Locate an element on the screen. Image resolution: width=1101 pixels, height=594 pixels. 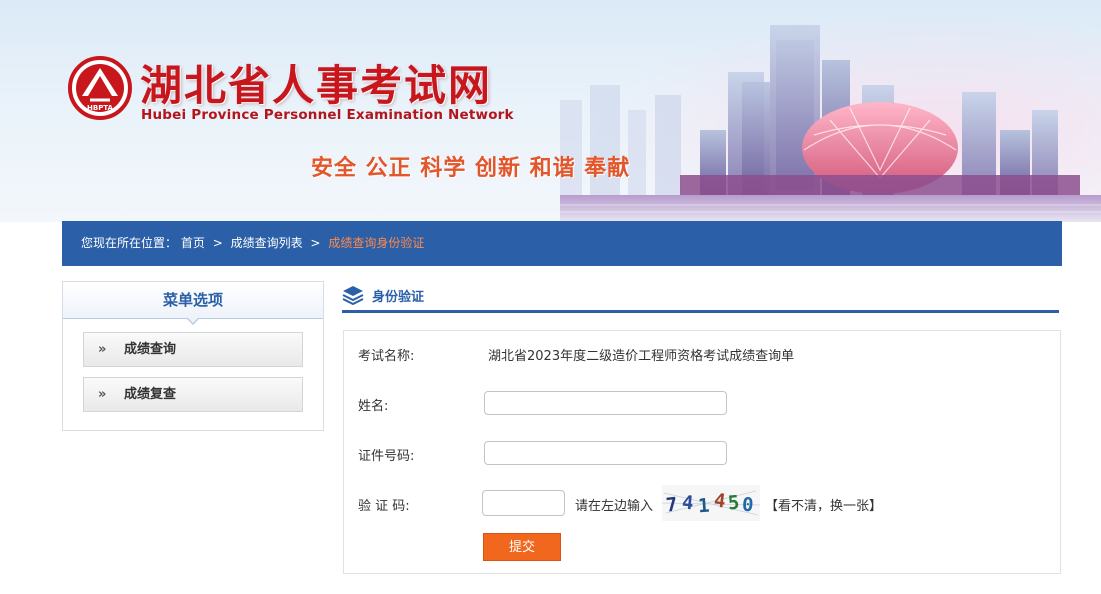
breadcrumb-current: 成绩查询身份验证 is located at coordinates (376, 243).